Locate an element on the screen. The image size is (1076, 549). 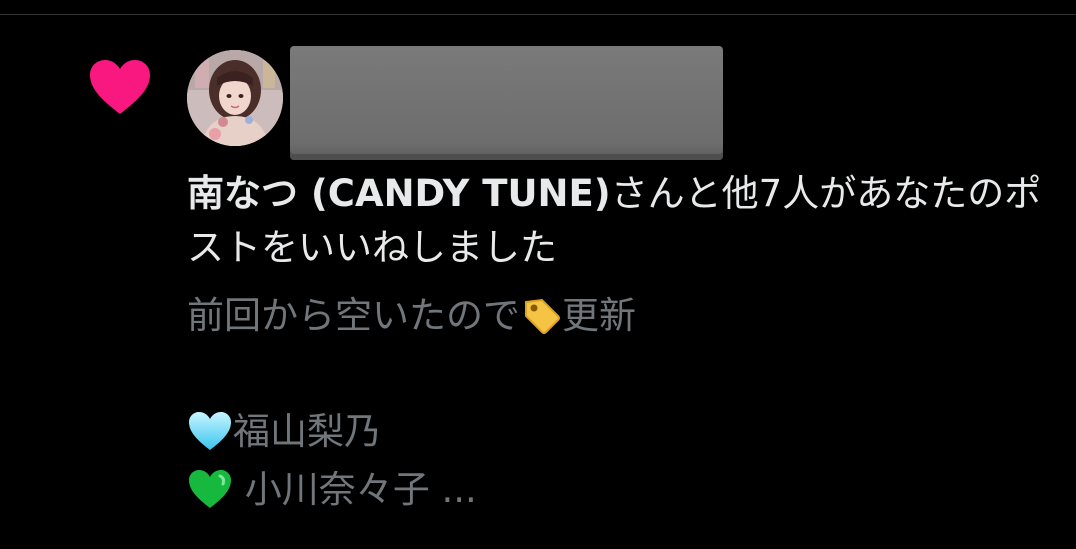
post-line-1-text: 前回から空いたので is located at coordinates (353, 315).